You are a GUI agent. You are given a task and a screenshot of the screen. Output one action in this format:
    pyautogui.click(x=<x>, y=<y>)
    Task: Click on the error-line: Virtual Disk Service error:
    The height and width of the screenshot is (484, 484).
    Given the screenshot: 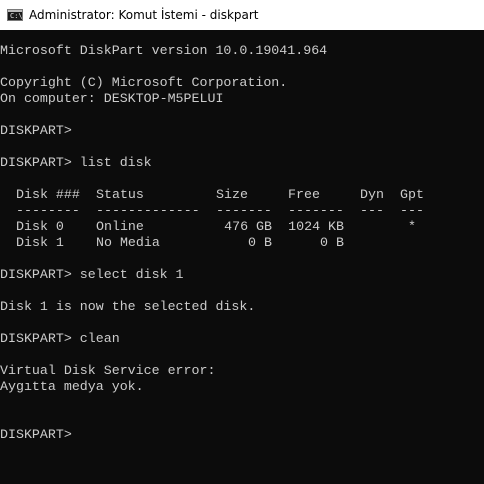 What is the action you would take?
    pyautogui.click(x=108, y=370)
    